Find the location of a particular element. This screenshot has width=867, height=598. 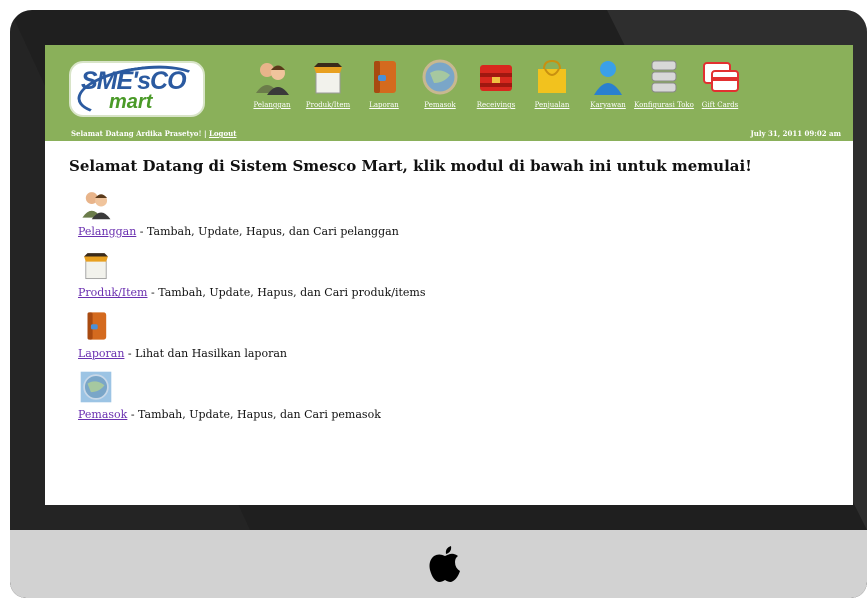

nav-label: Pemasok is located at coordinates (440, 105).